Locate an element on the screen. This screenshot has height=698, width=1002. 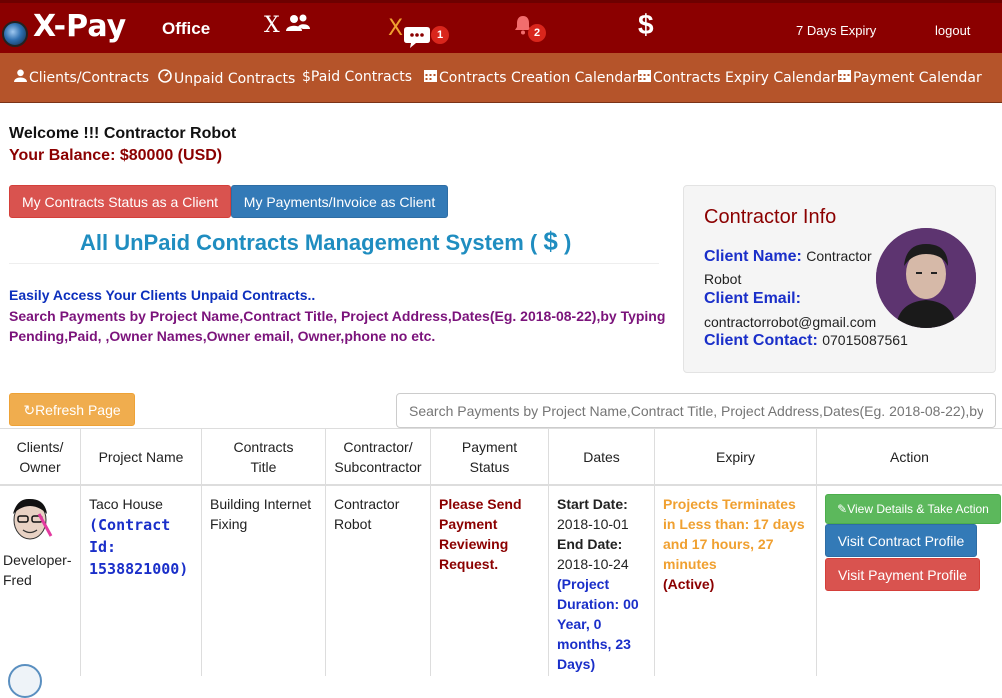
logout-link: logout is located at coordinates (952, 30).